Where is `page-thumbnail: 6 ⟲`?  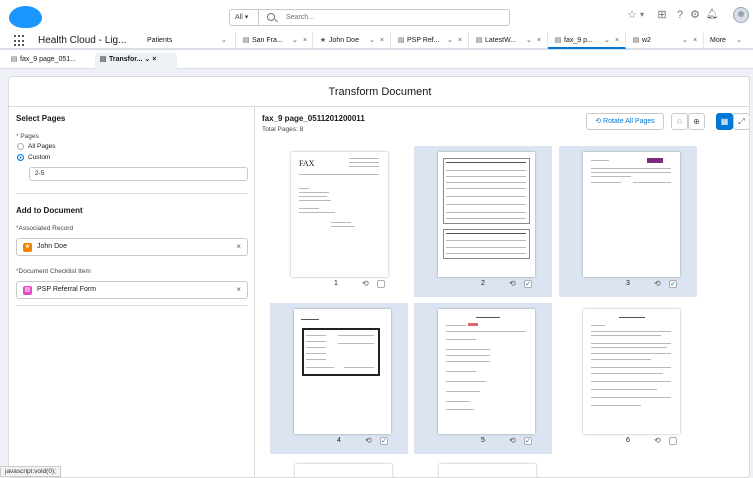
page-thumbnail: 6 ⟲ is located at coordinates (628, 378).